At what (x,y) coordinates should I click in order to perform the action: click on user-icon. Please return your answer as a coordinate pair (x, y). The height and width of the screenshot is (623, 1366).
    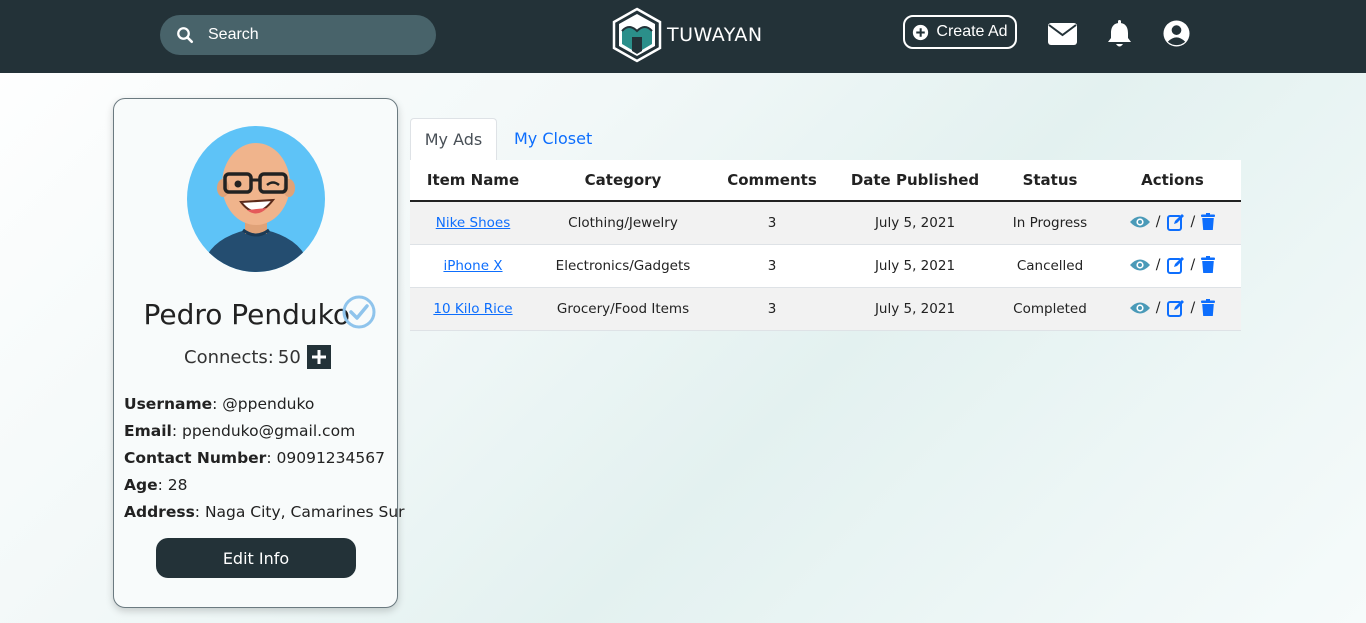
    Looking at the image, I should click on (1176, 33).